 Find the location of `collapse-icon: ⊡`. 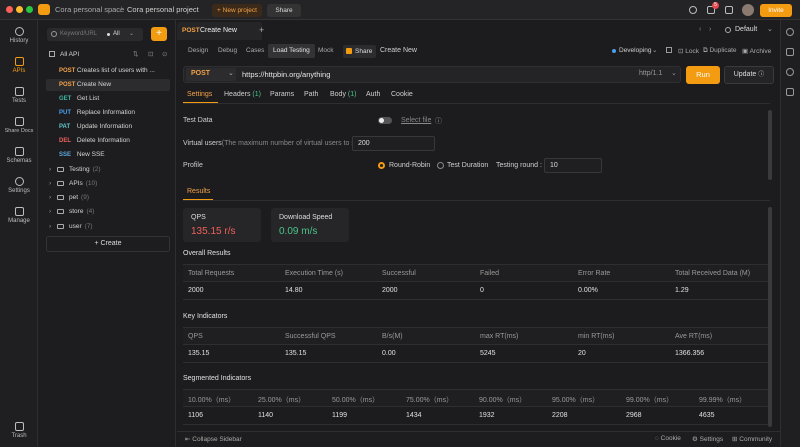

collapse-icon: ⊡ is located at coordinates (150, 55).